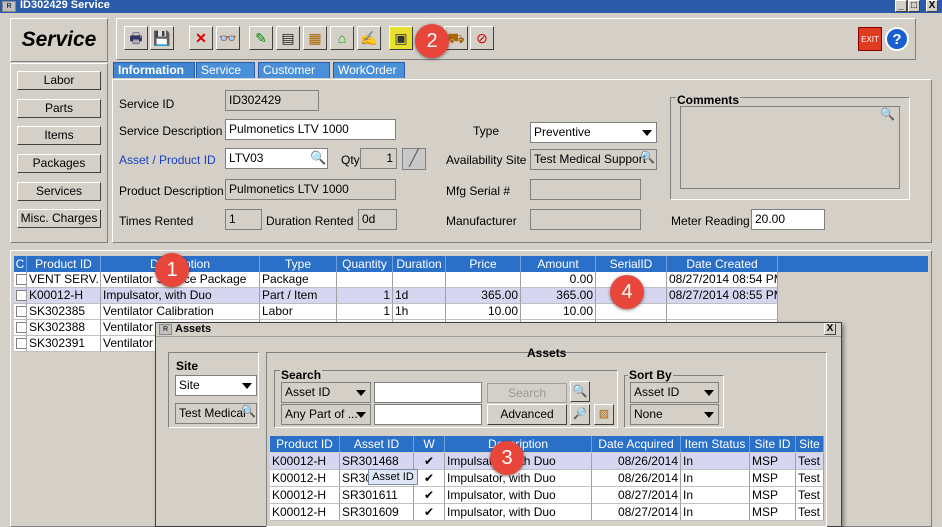 Image resolution: width=942 pixels, height=527 pixels. I want to click on labor-button: Labor, so click(59, 80).